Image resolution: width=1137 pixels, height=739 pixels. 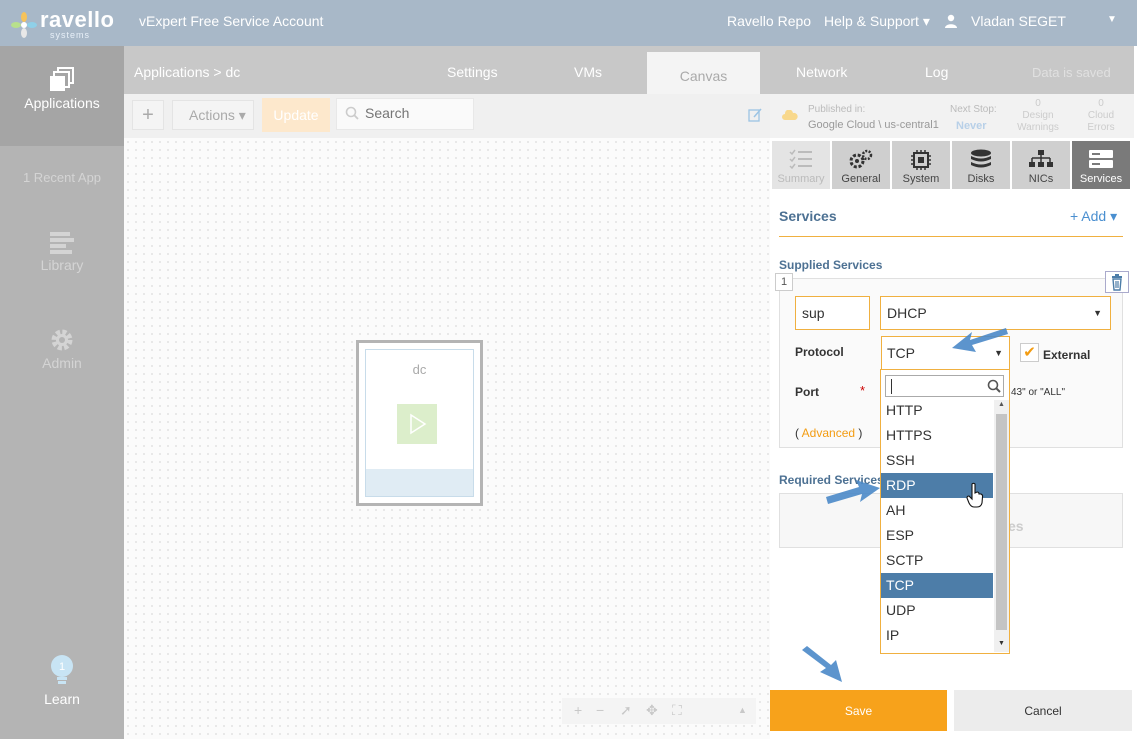 What do you see at coordinates (981, 158) in the screenshot?
I see `database-icon` at bounding box center [981, 158].